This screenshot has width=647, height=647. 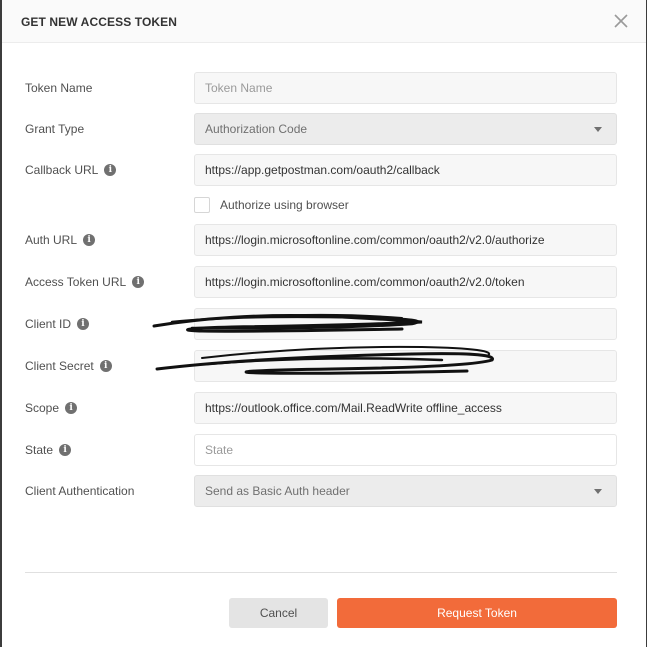 I want to click on scope-row: Scope i, so click(x=324, y=408).